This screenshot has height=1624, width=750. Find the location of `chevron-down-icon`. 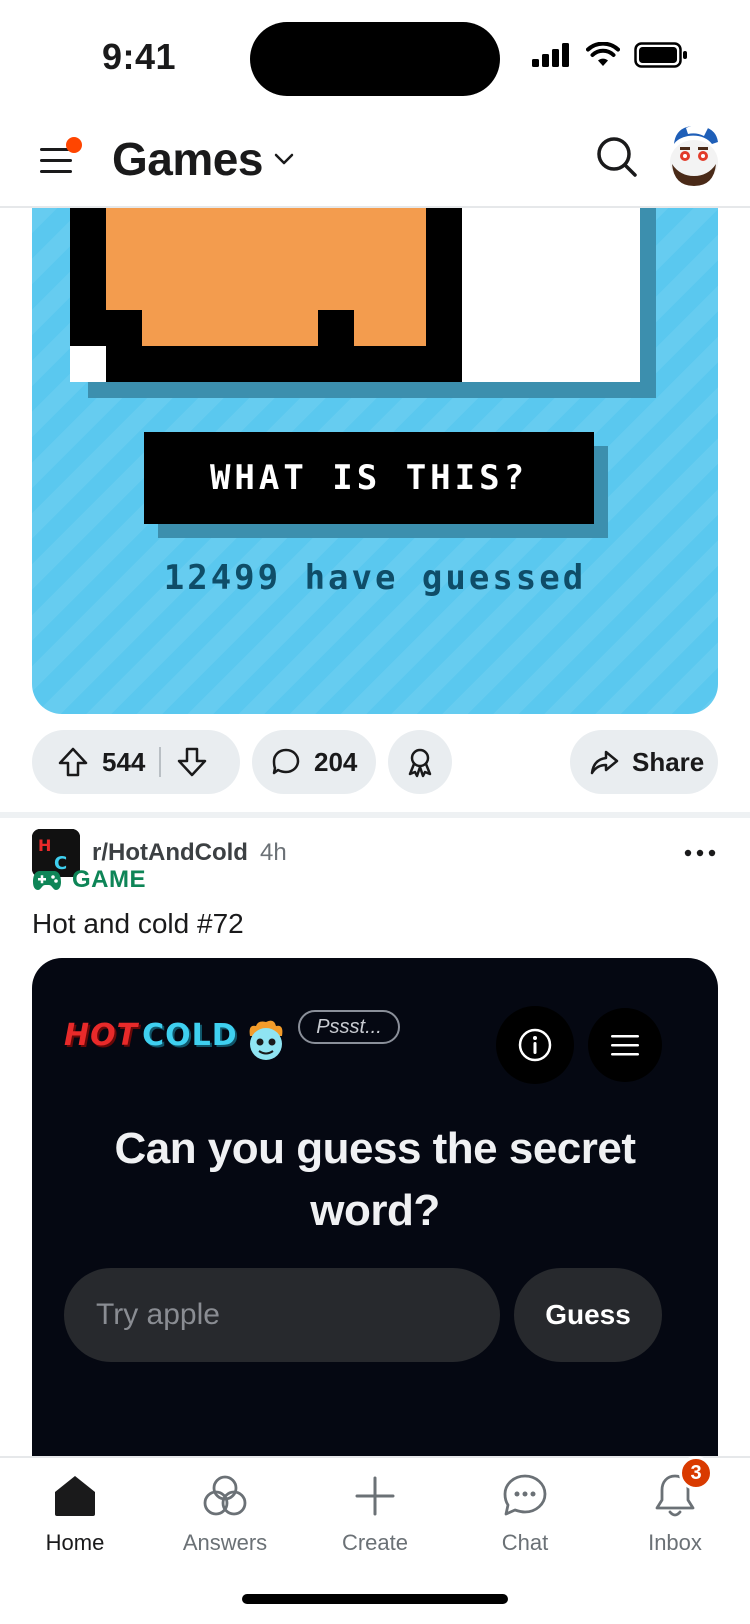

chevron-down-icon is located at coordinates (284, 159).